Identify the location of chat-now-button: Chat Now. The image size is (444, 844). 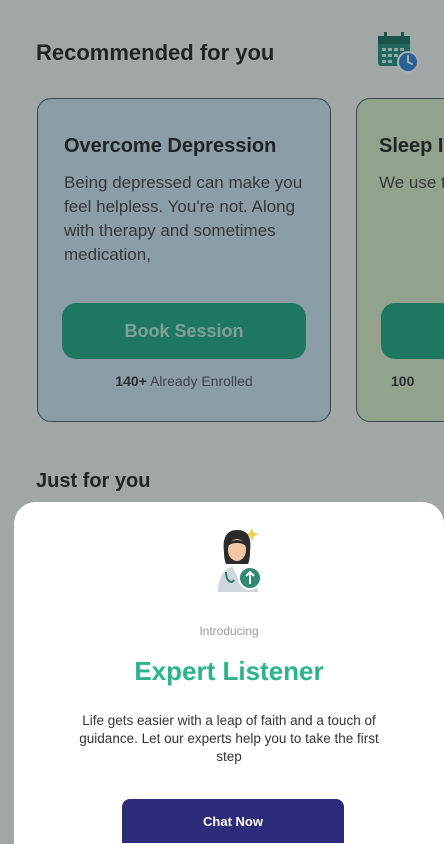
(233, 821).